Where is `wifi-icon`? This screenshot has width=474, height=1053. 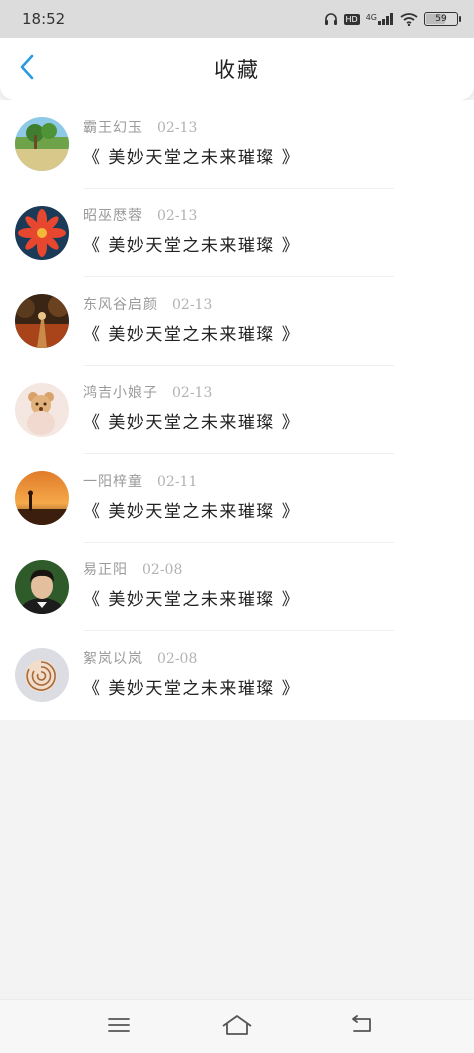
wifi-icon is located at coordinates (409, 19).